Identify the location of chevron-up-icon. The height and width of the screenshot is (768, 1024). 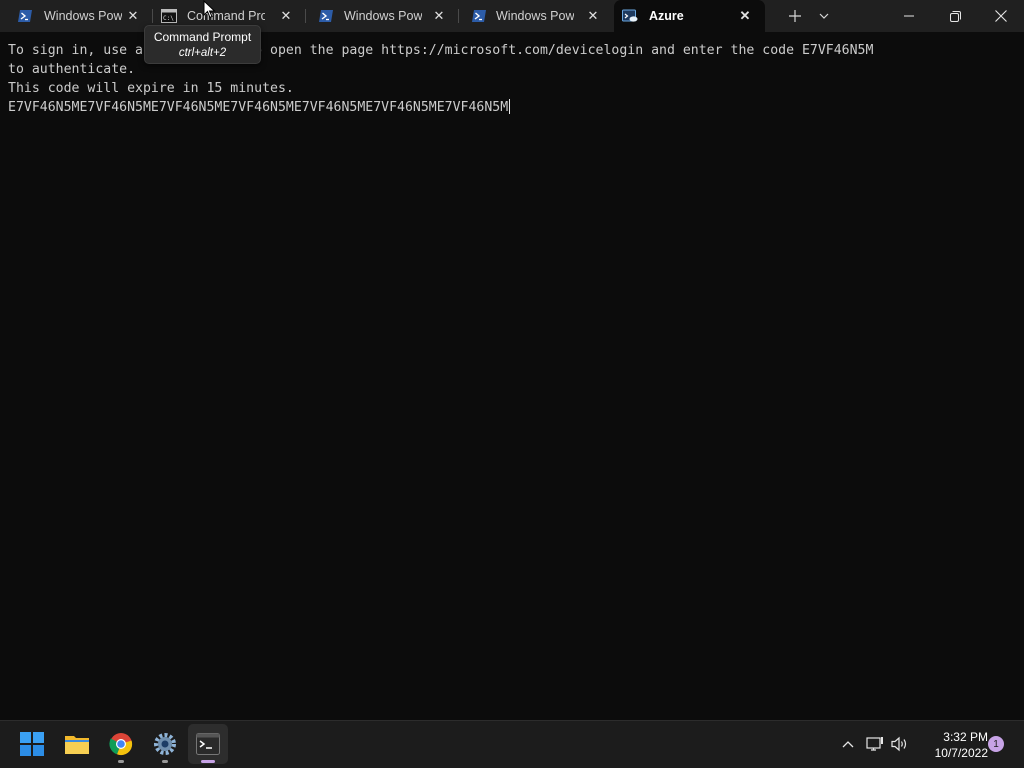
(848, 744).